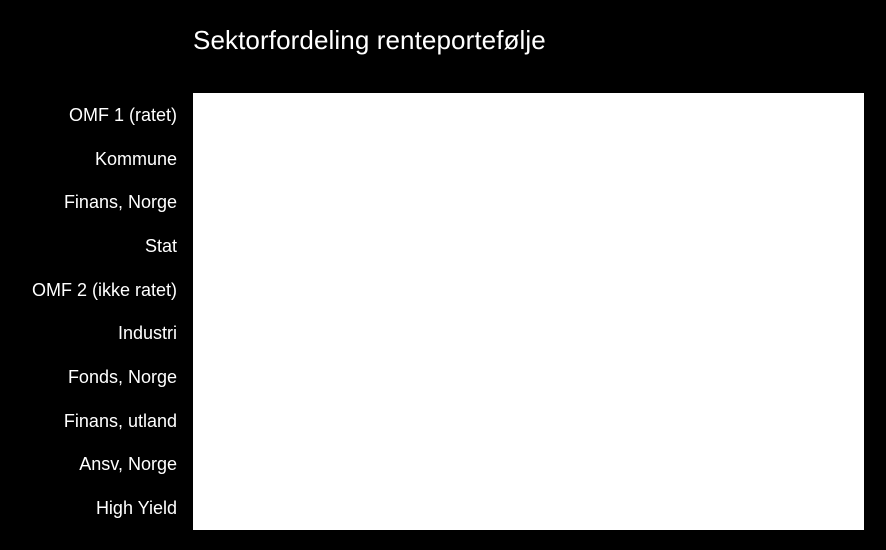 The width and height of the screenshot is (886, 550). Describe the element at coordinates (122, 377) in the screenshot. I see `category-label: Fonds, Norge` at that location.